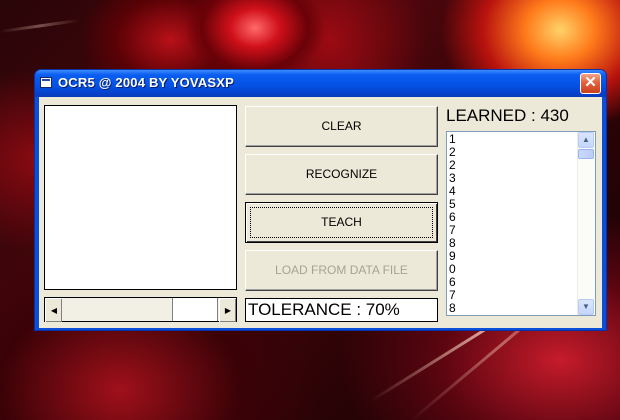 The width and height of the screenshot is (620, 420). I want to click on title-bar: OCR5 @ 2004 BY YOVASXP ✕, so click(320, 83).